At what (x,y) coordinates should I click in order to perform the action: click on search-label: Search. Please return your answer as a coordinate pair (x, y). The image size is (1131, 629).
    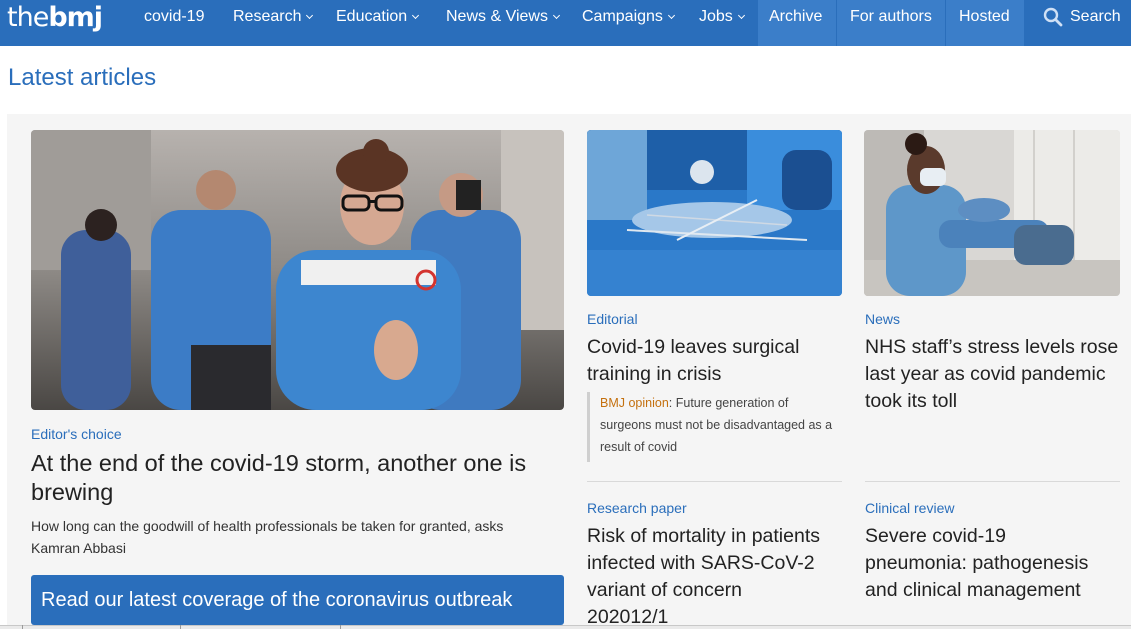
    Looking at the image, I should click on (1095, 16).